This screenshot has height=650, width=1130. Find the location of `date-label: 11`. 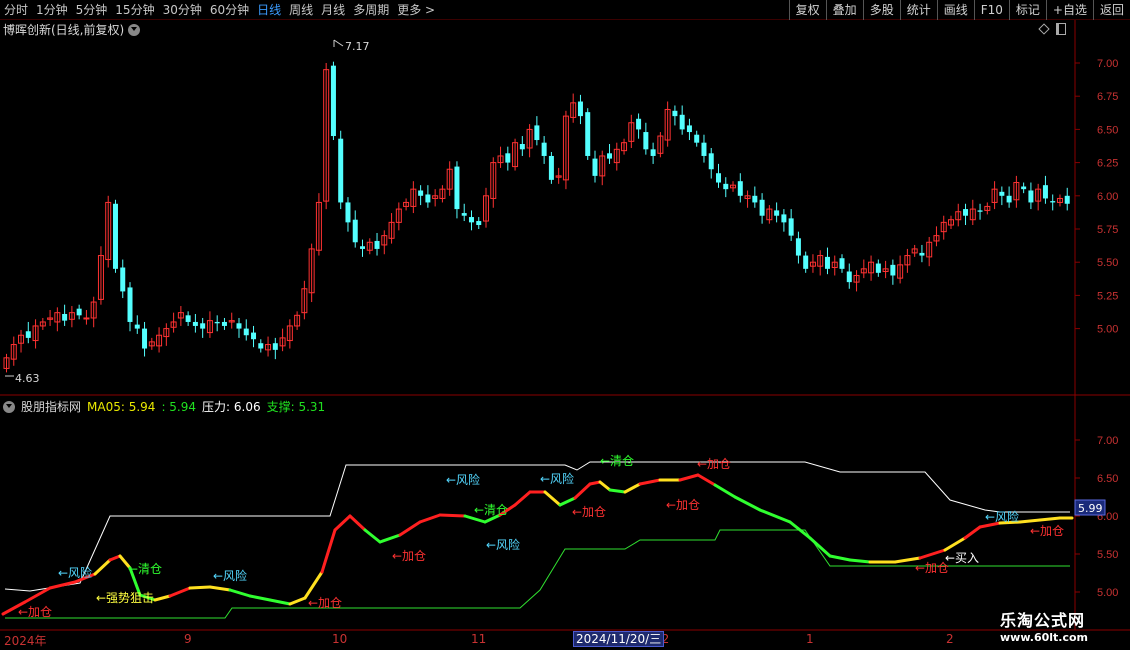

date-label: 11 is located at coordinates (479, 639).